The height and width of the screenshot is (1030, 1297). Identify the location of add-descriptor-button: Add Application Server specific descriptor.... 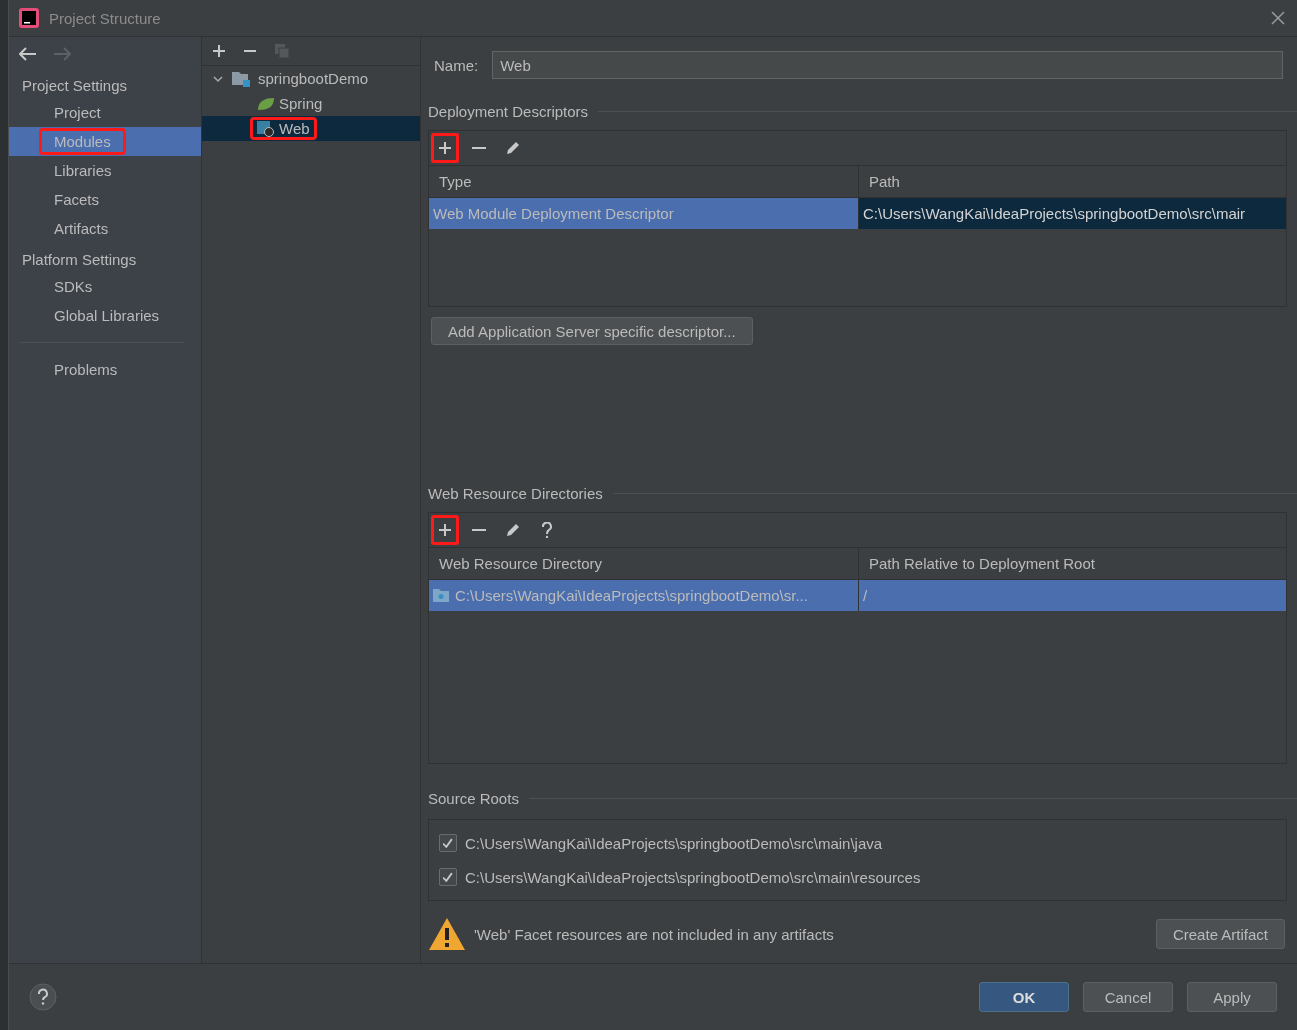
(592, 331).